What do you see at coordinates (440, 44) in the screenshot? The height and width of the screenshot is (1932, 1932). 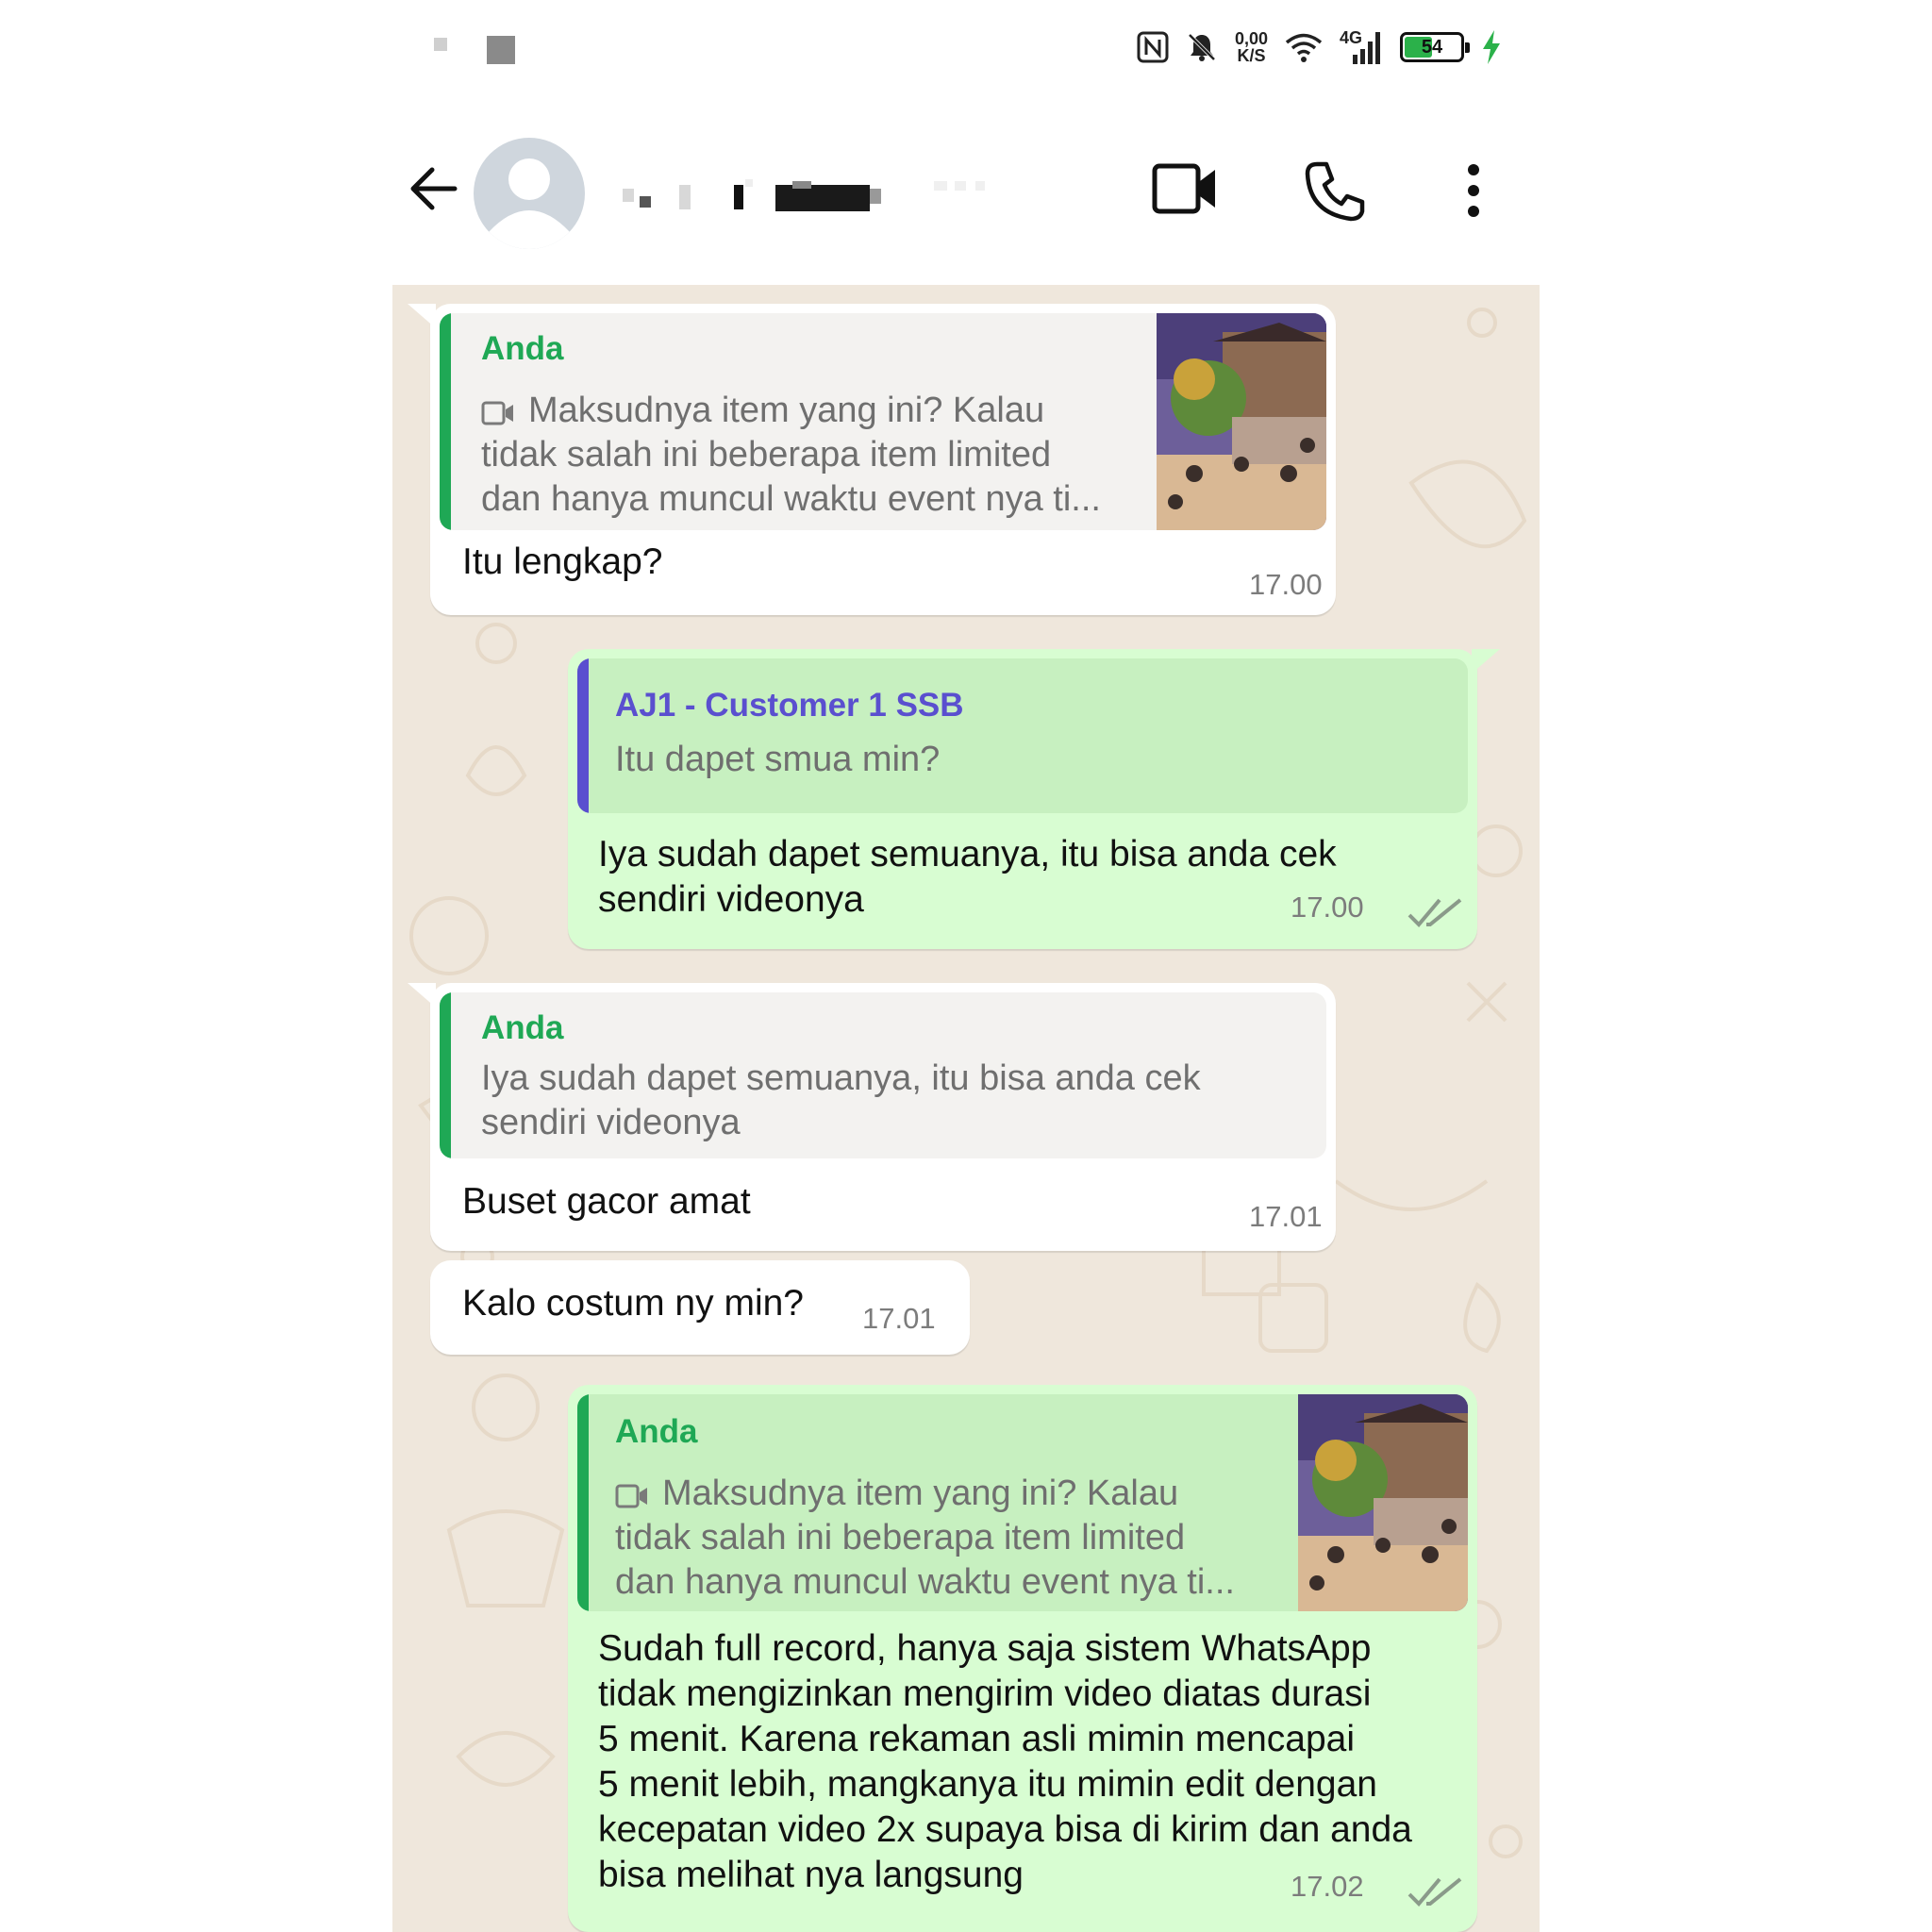 I see `notification-dot` at bounding box center [440, 44].